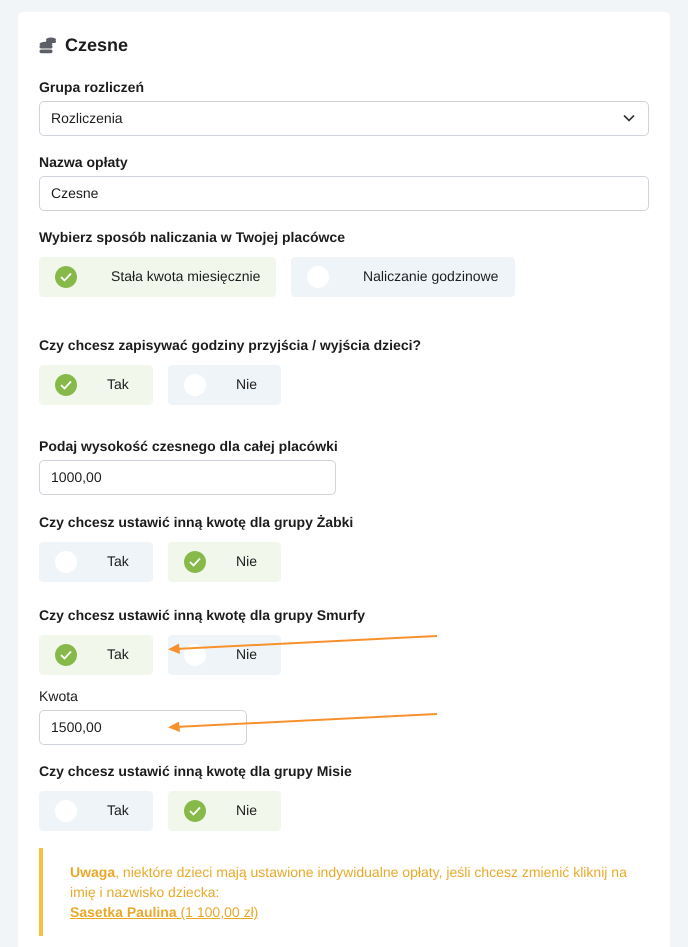 The image size is (688, 947). What do you see at coordinates (84, 162) in the screenshot?
I see `field-label: Nazwa opłaty` at bounding box center [84, 162].